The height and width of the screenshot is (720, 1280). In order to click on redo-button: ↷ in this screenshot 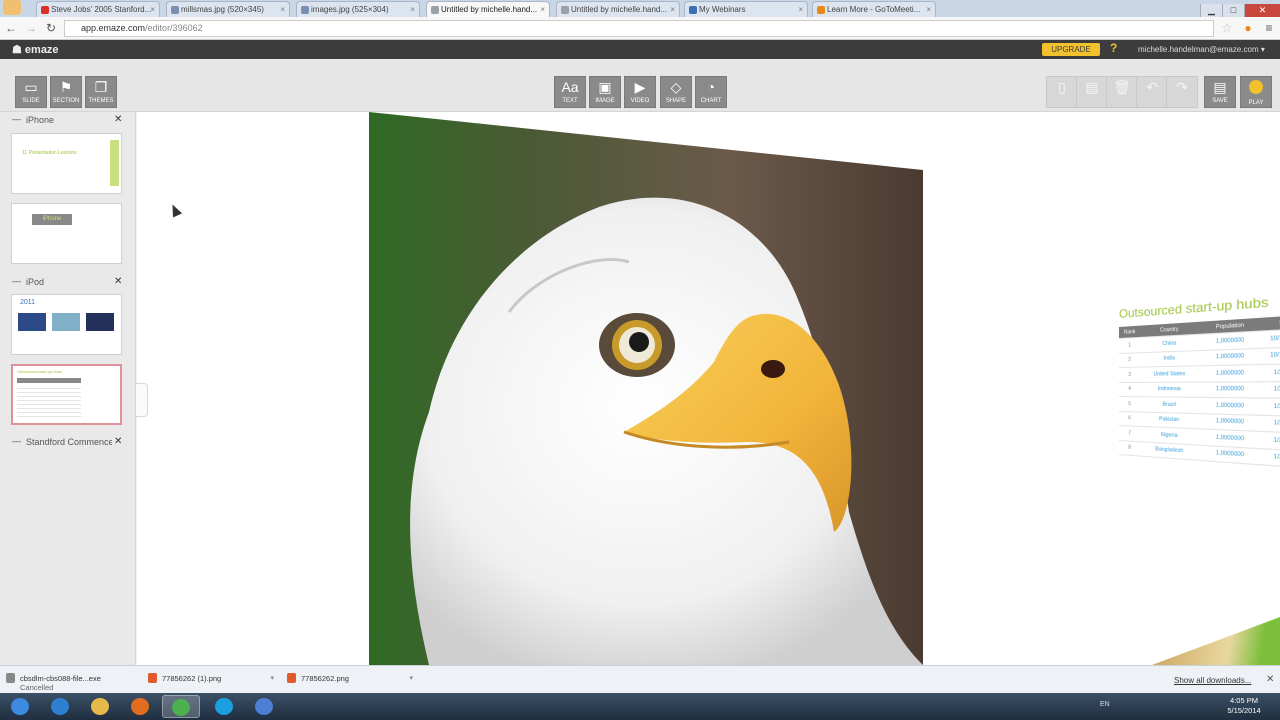, I will do `click(1182, 92)`.